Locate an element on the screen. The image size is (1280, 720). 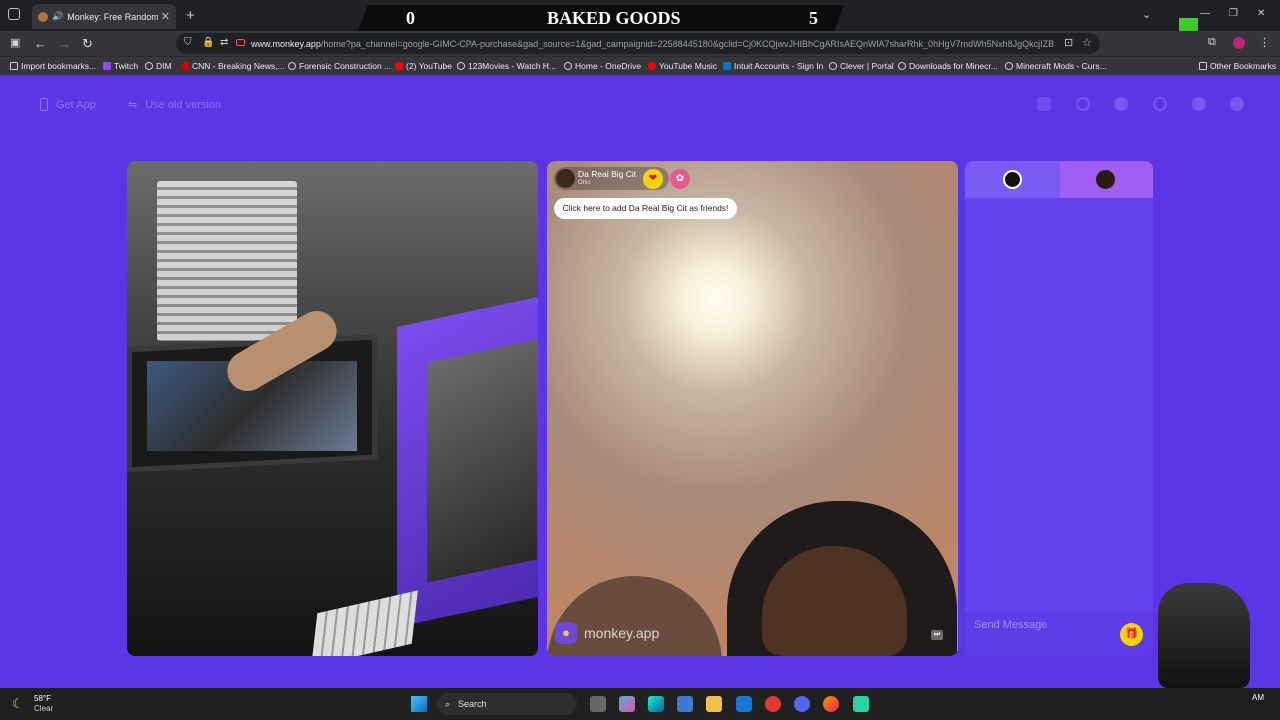
extensions-icon: ⧉ is located at coordinates (1212, 42).